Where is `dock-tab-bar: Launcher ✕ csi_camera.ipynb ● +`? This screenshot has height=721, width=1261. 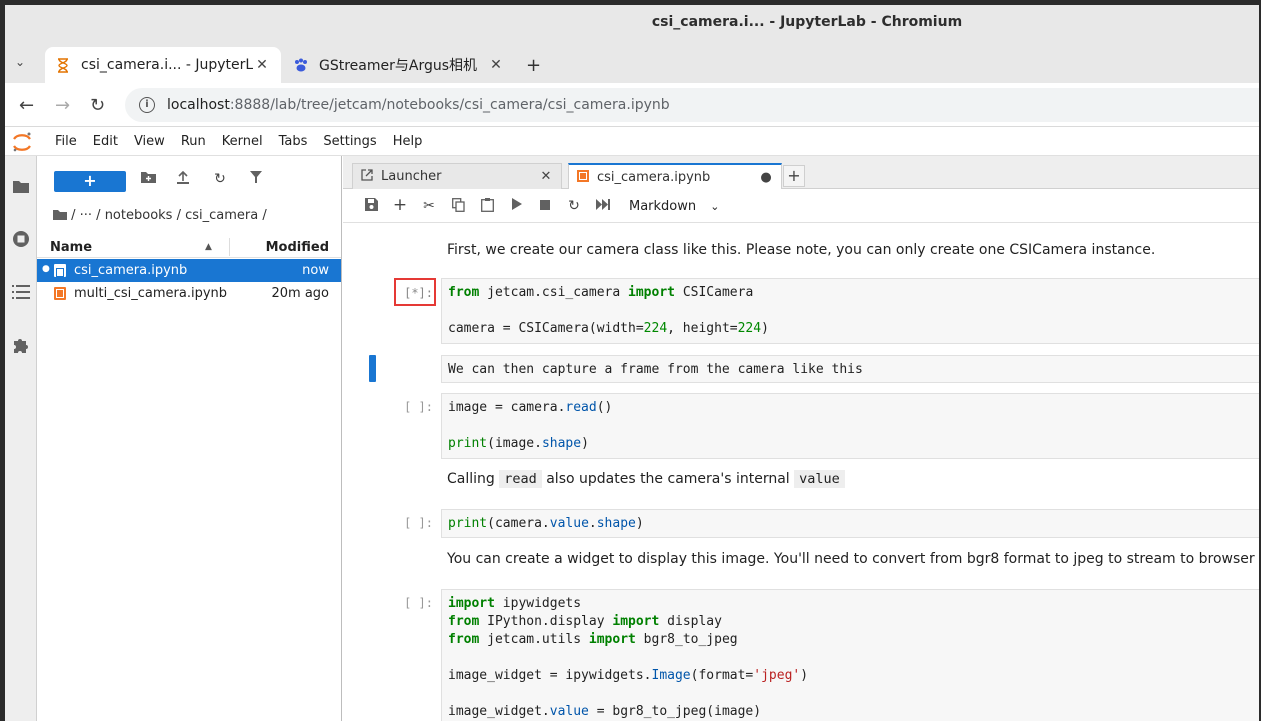
dock-tab-bar: Launcher ✕ csi_camera.ipynb ● + is located at coordinates (801, 173).